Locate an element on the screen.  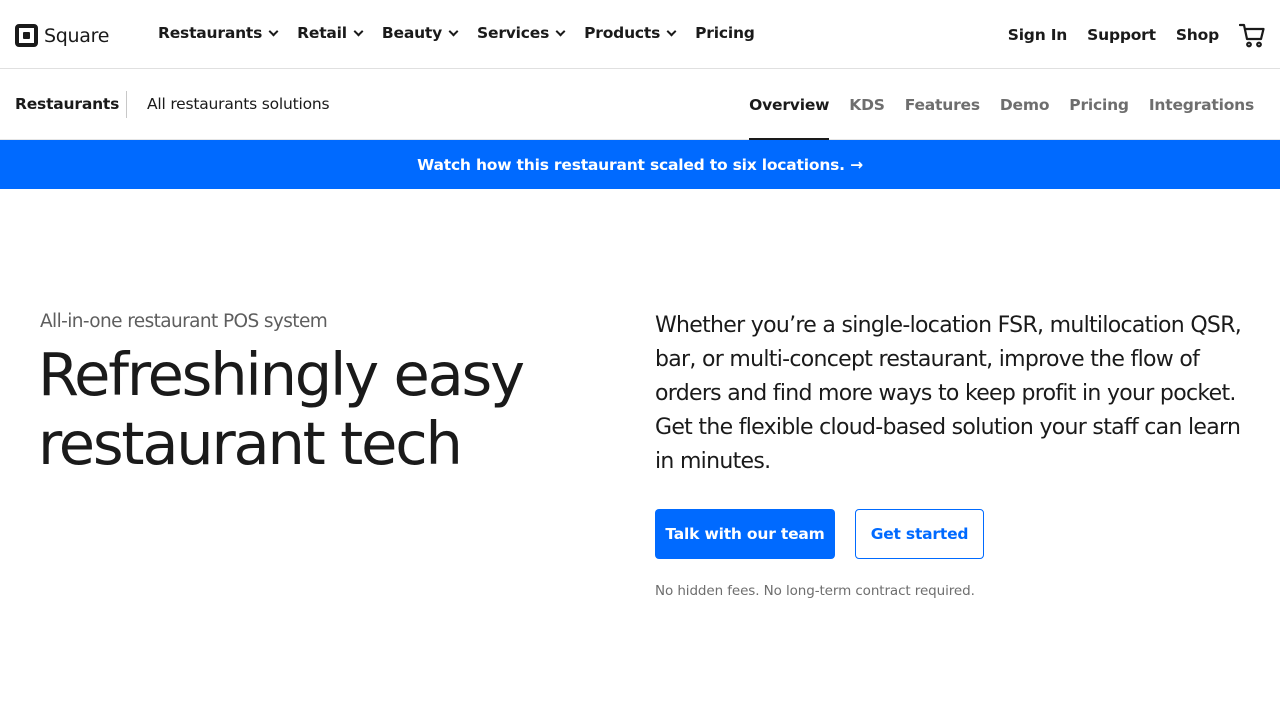
tab-pricing: Pricing is located at coordinates (1099, 104).